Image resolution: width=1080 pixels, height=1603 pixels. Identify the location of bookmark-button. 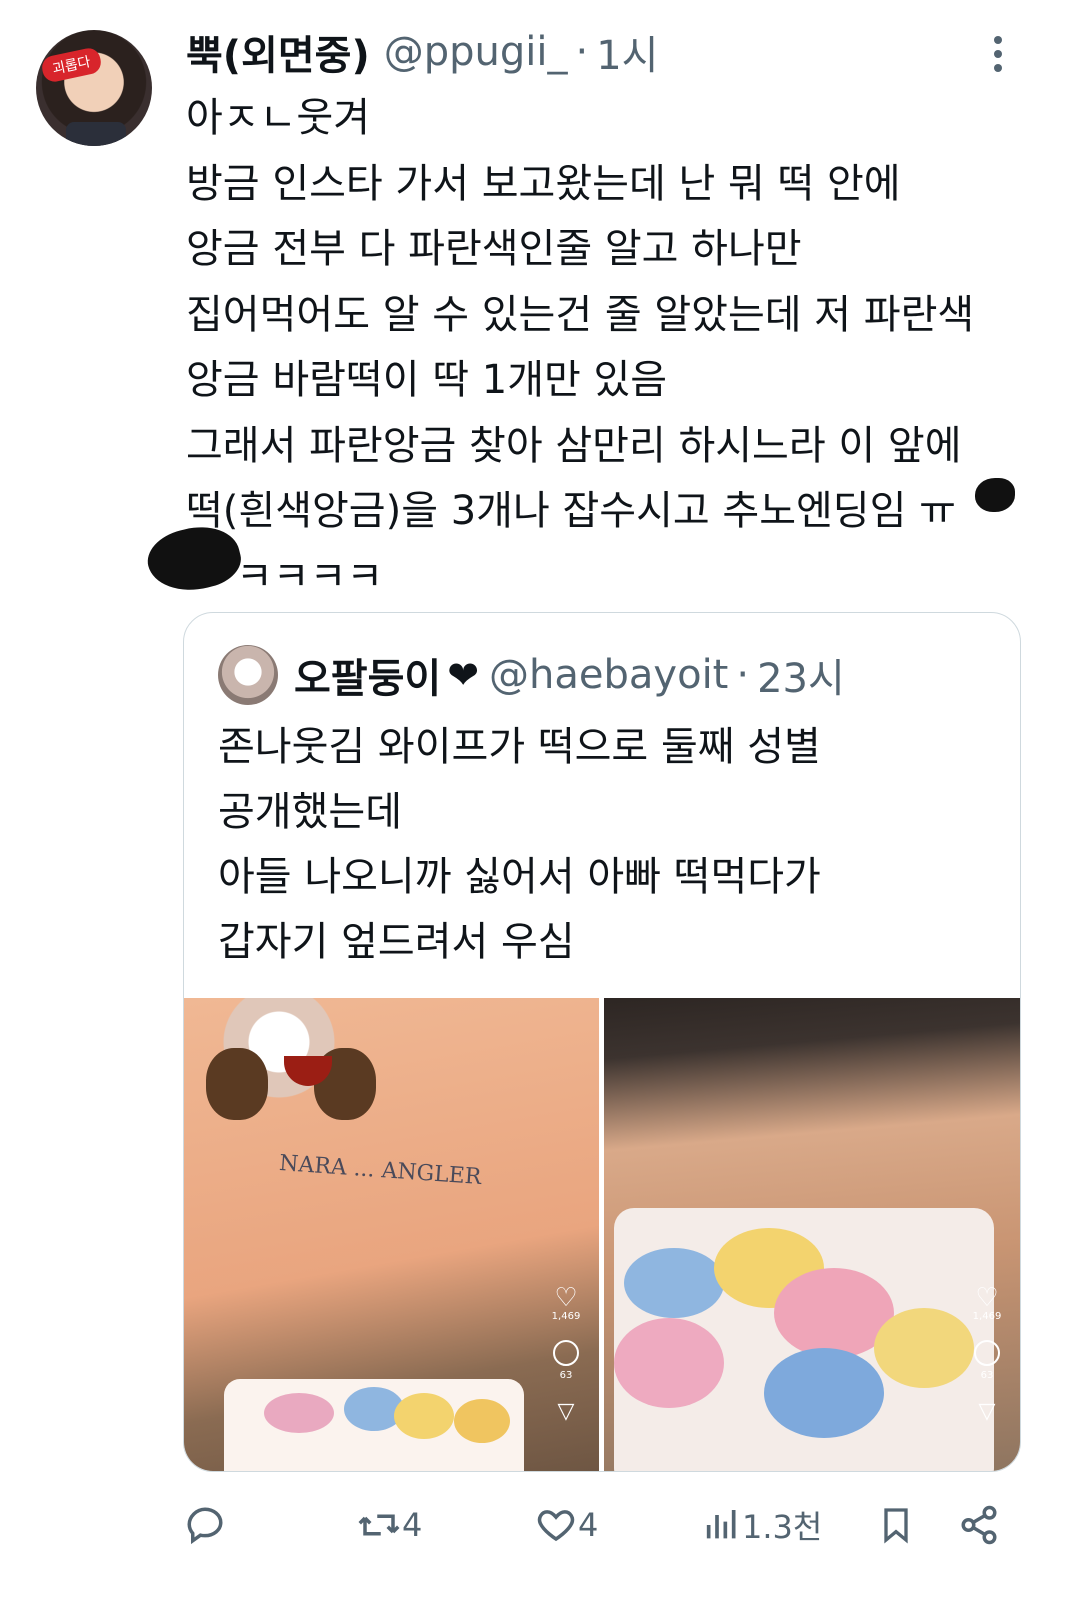
(896, 1525).